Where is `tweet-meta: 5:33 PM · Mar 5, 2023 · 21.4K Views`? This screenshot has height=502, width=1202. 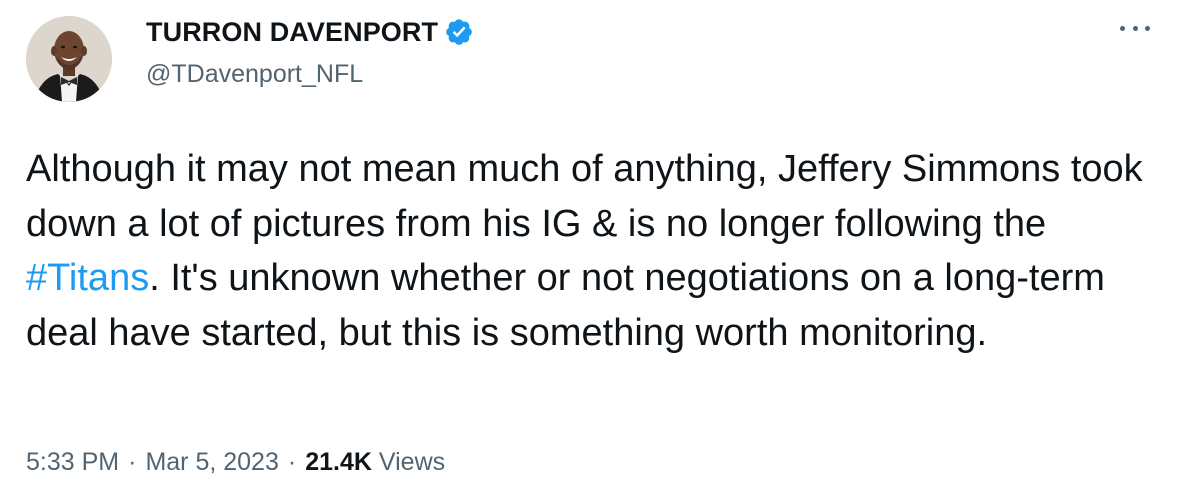 tweet-meta: 5:33 PM · Mar 5, 2023 · 21.4K Views is located at coordinates (235, 462).